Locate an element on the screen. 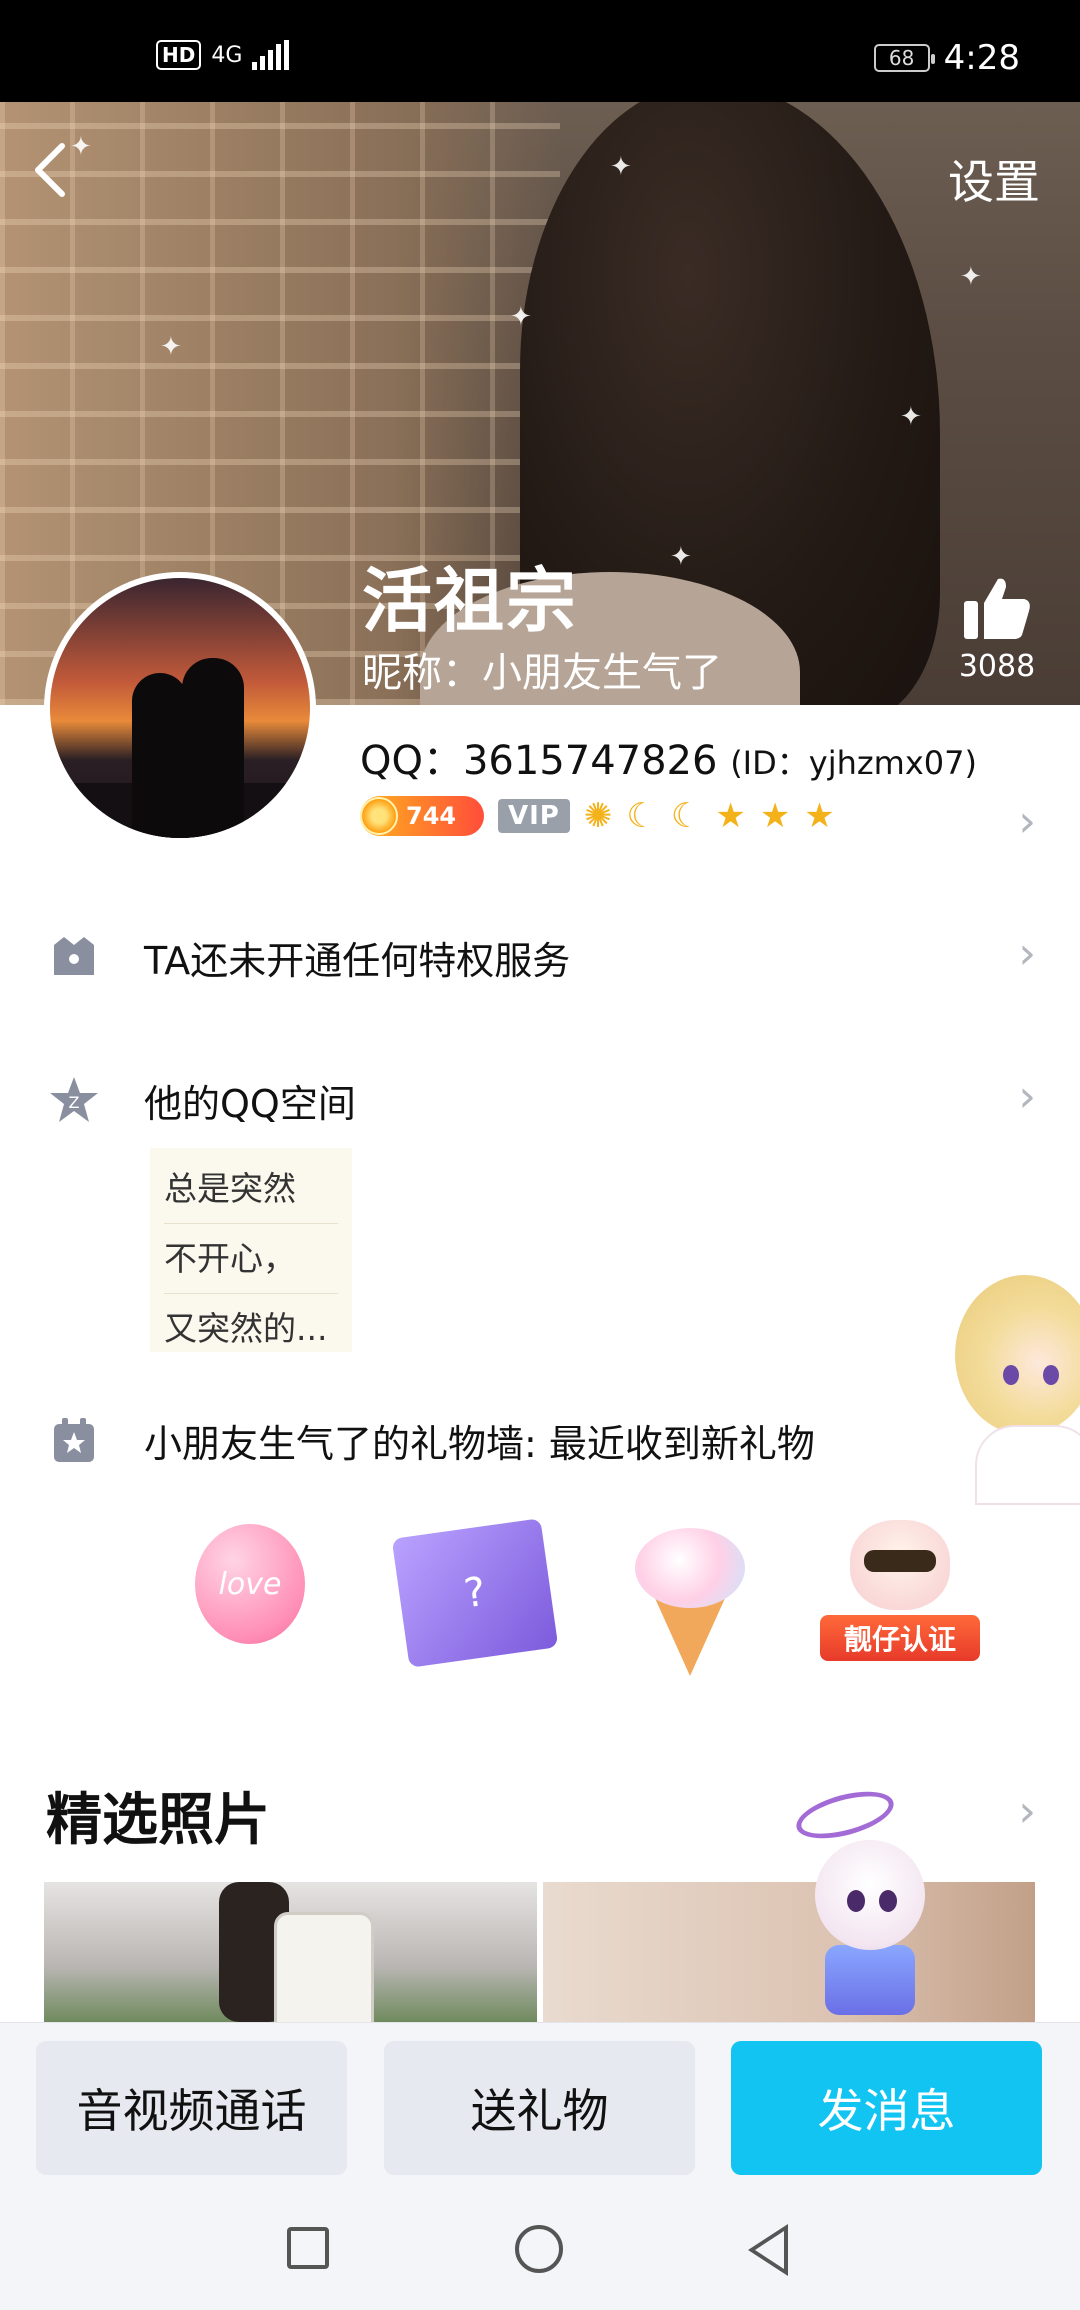 The width and height of the screenshot is (1080, 2310). battery-level: 68 is located at coordinates (901, 58).